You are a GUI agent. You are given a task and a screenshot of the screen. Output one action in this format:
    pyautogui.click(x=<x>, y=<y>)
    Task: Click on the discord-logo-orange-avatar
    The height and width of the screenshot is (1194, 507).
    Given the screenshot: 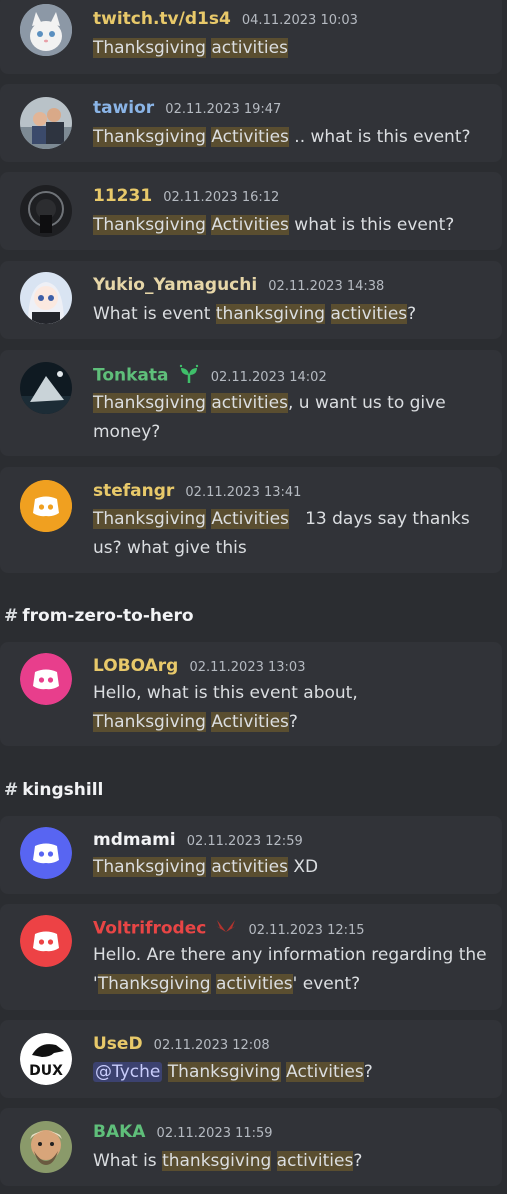 What is the action you would take?
    pyautogui.click(x=46, y=506)
    